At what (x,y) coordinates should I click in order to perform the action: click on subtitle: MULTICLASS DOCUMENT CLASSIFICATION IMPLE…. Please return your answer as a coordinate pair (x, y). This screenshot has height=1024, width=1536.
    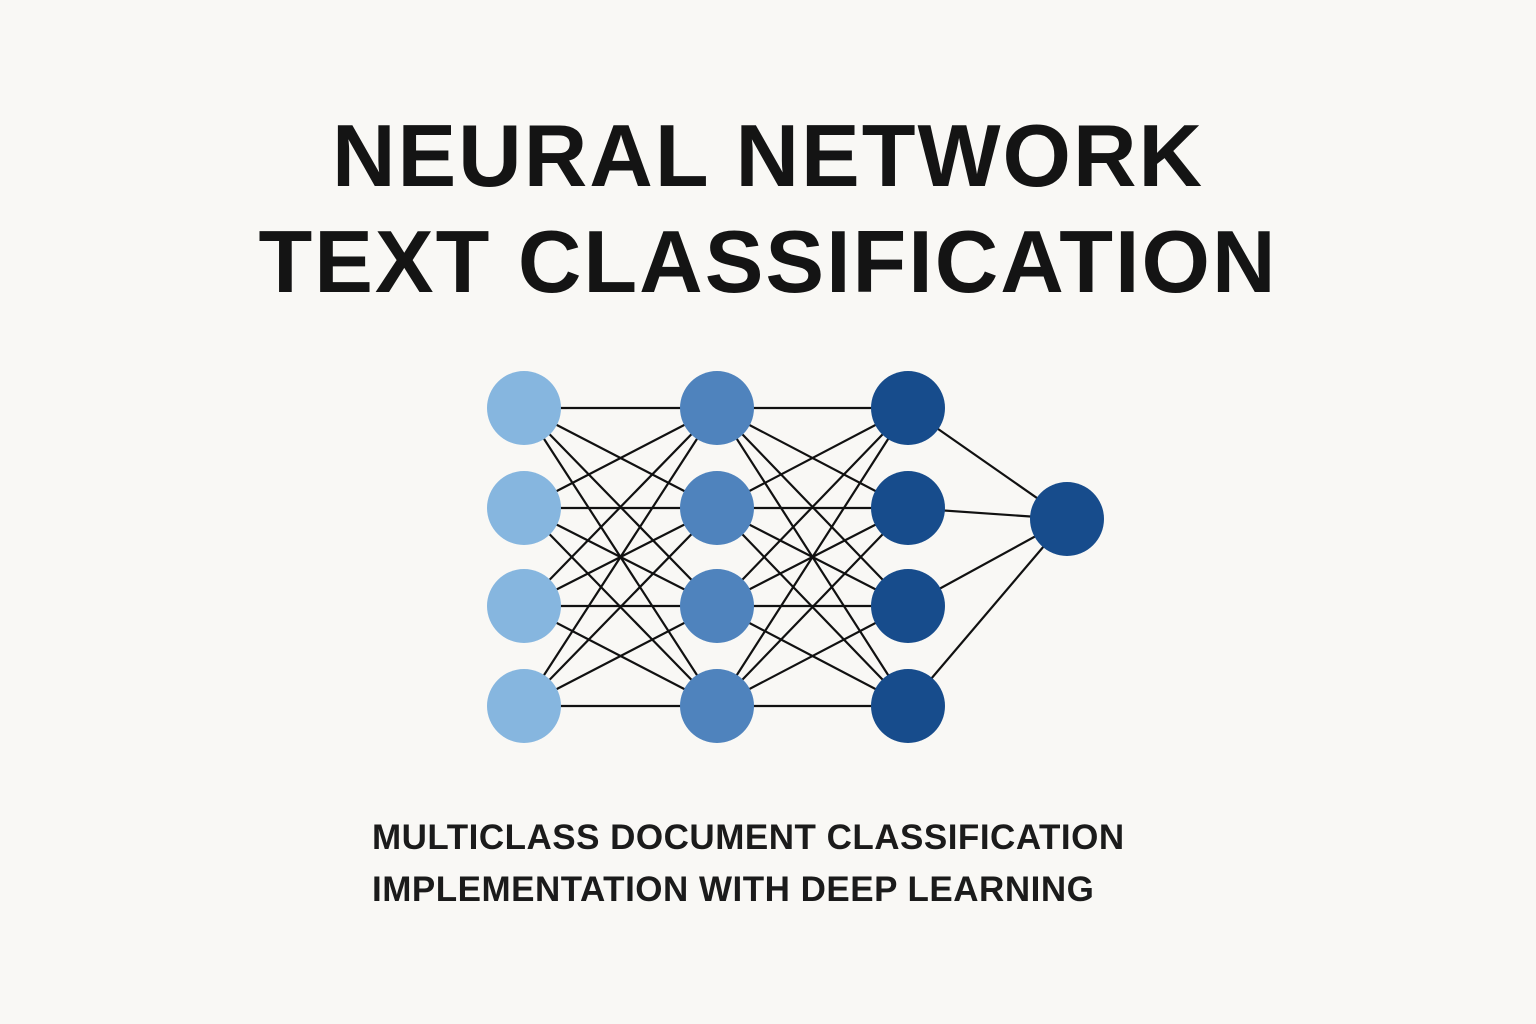
    Looking at the image, I should click on (822, 864).